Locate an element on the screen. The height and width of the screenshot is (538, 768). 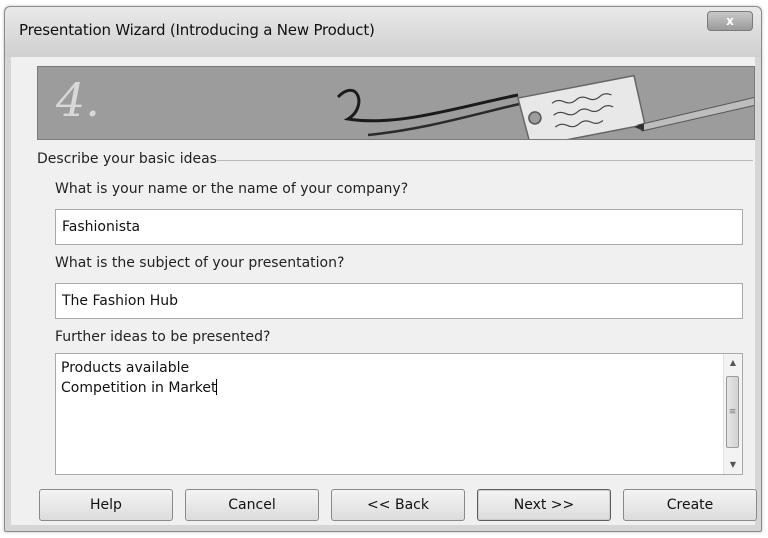
back-button: << Back is located at coordinates (398, 505).